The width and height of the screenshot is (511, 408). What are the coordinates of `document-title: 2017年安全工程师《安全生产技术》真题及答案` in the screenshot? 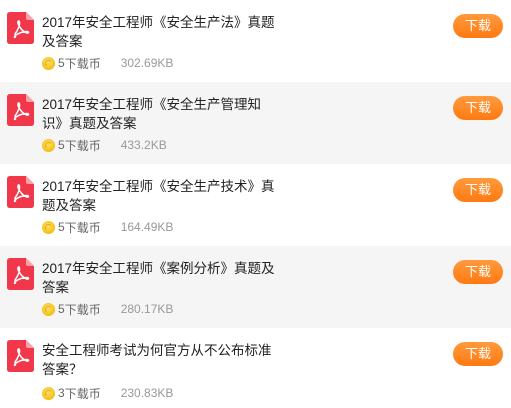 It's located at (160, 196).